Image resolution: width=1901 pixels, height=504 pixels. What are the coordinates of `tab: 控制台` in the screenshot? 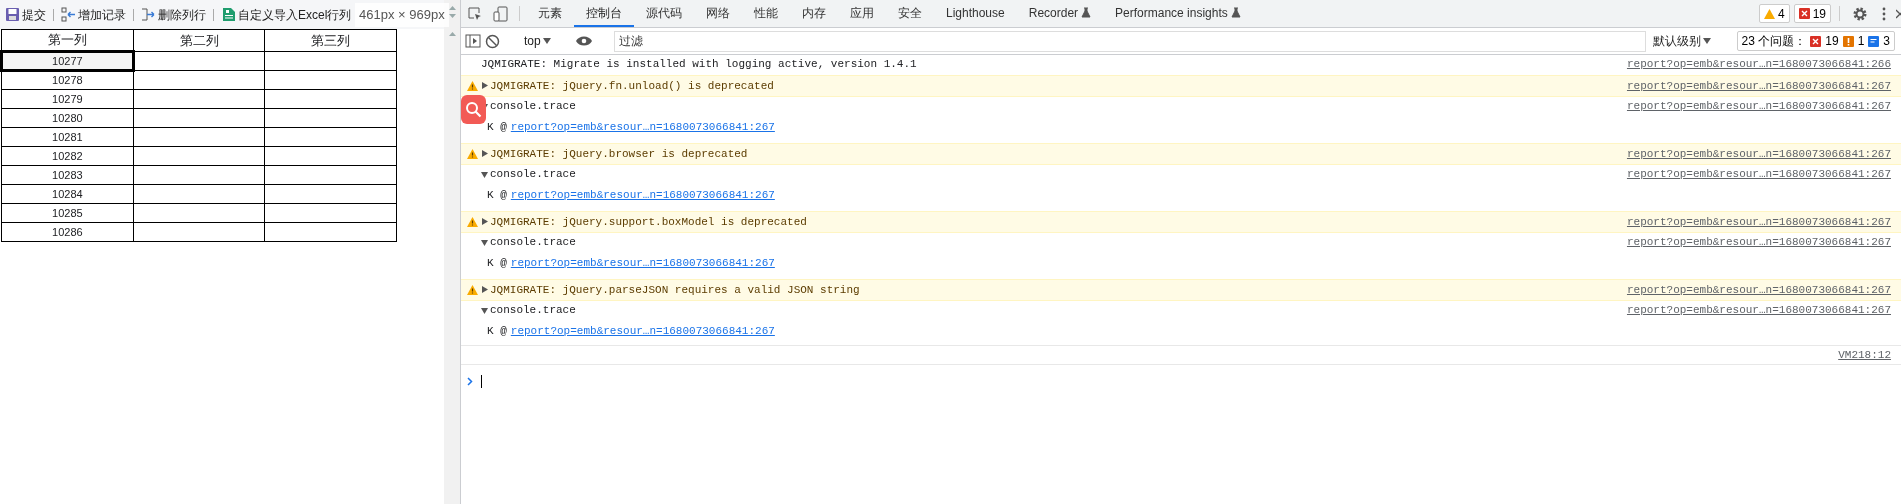 It's located at (604, 13).